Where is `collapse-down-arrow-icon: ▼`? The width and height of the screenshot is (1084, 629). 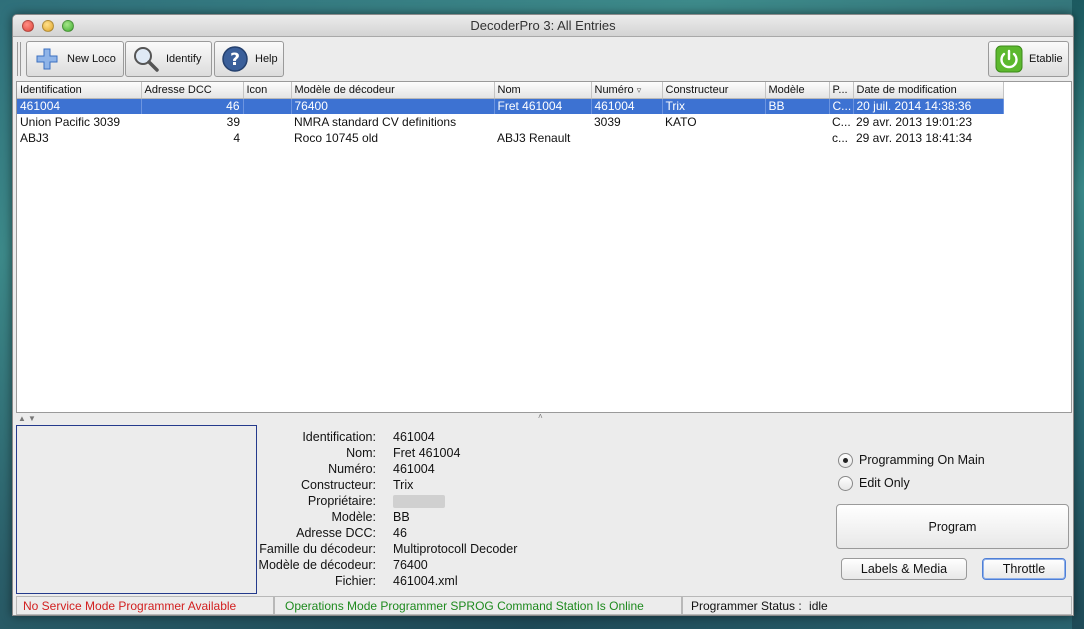 collapse-down-arrow-icon: ▼ is located at coordinates (32, 418).